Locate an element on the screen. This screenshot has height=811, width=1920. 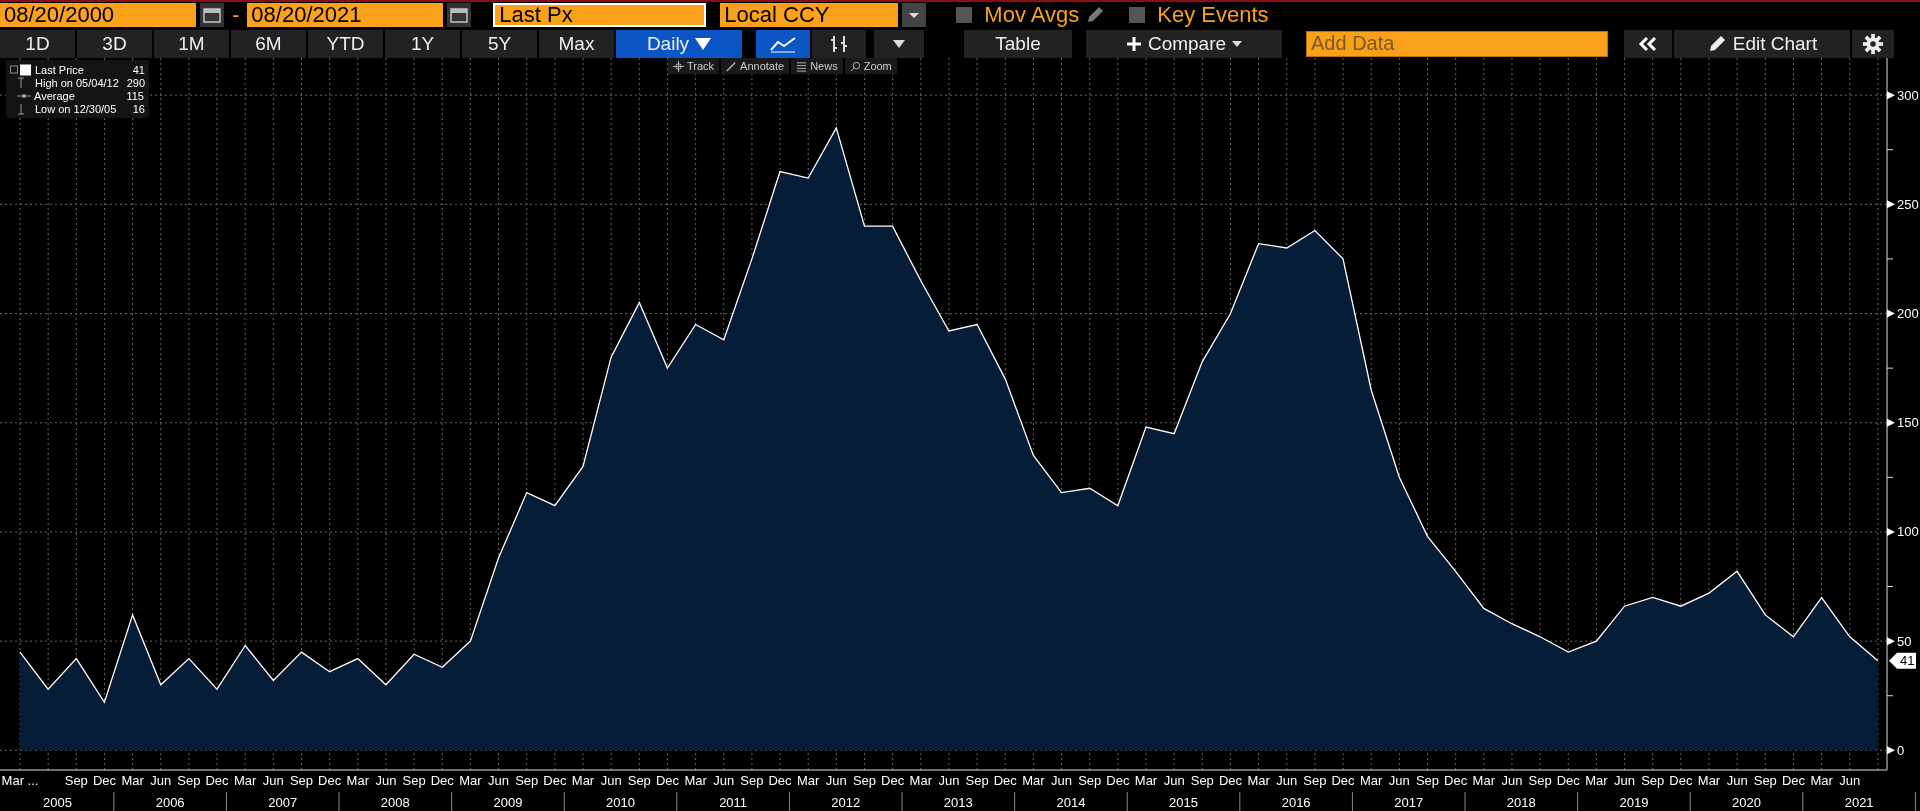
toggle-label: Mov Avgs is located at coordinates (1032, 15).